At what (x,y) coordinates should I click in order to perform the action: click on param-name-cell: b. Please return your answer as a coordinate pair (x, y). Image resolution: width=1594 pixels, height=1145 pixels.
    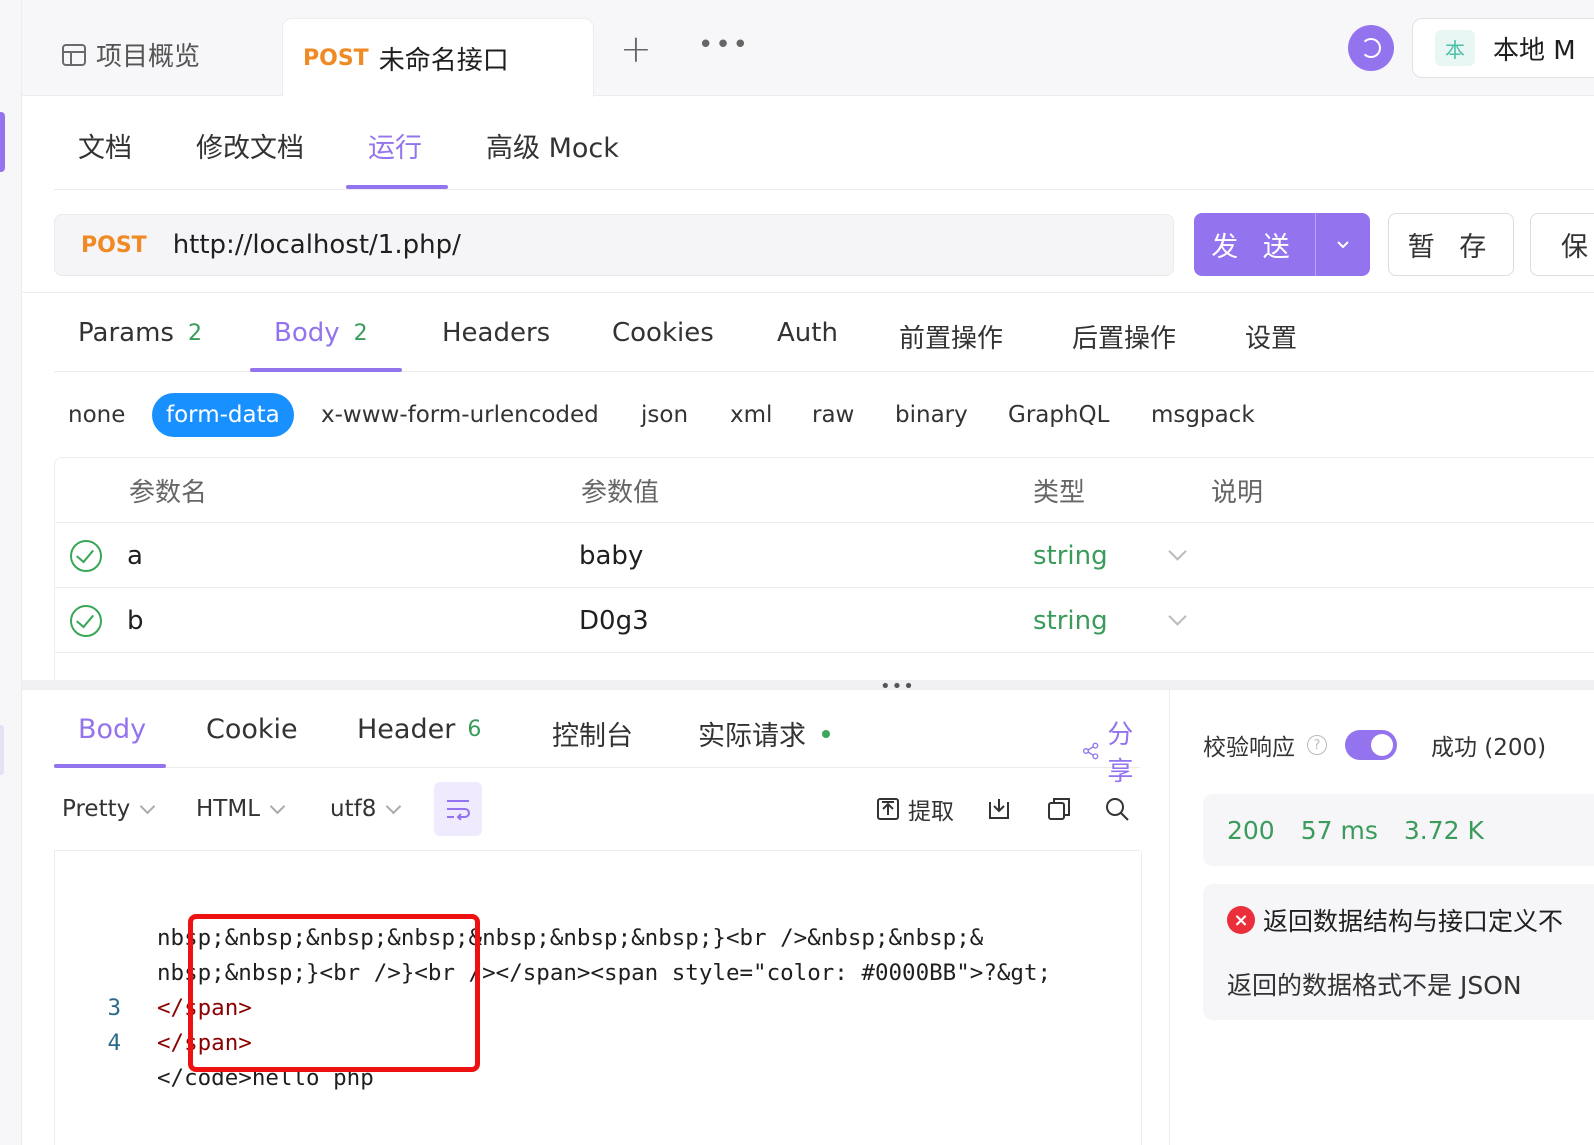
    Looking at the image, I should click on (135, 620).